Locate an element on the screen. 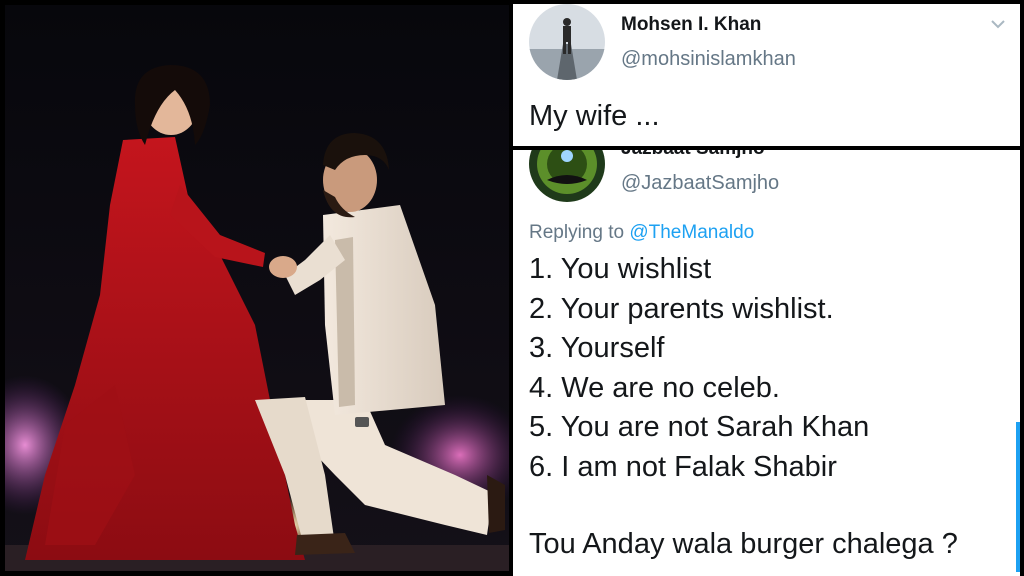 This screenshot has height=576, width=1024. tweet-closing-line: Tou Anday wala burger chalega ? is located at coordinates (743, 544).